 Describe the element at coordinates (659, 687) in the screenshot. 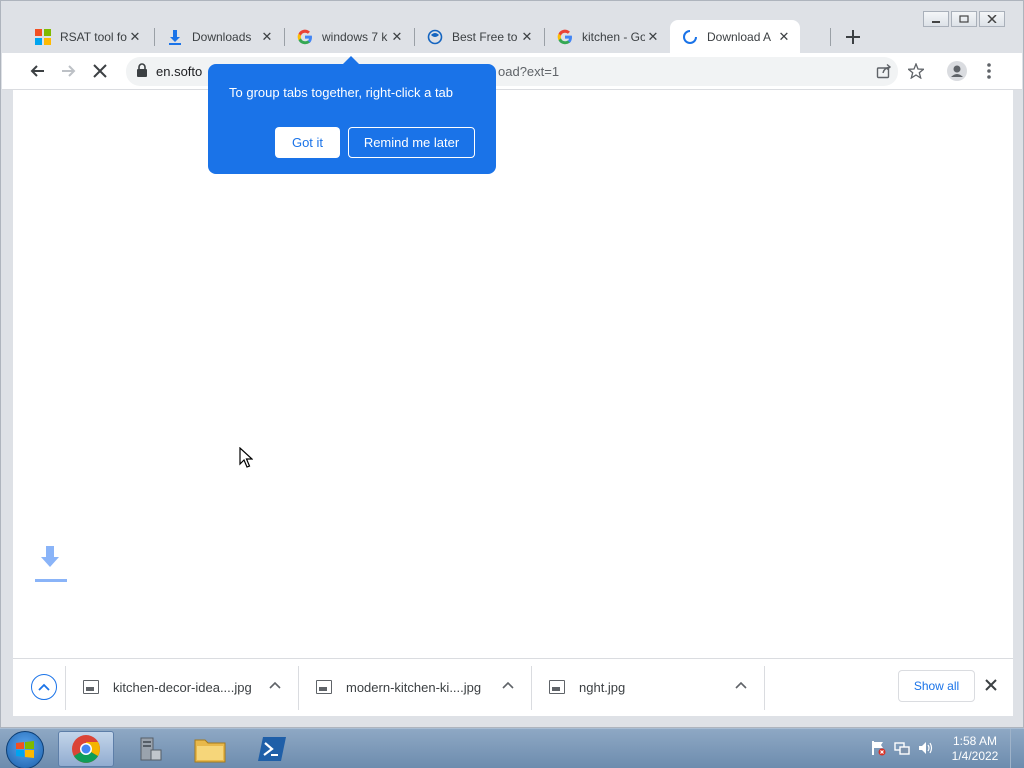

I see `download-item-3: nght.jpg` at that location.